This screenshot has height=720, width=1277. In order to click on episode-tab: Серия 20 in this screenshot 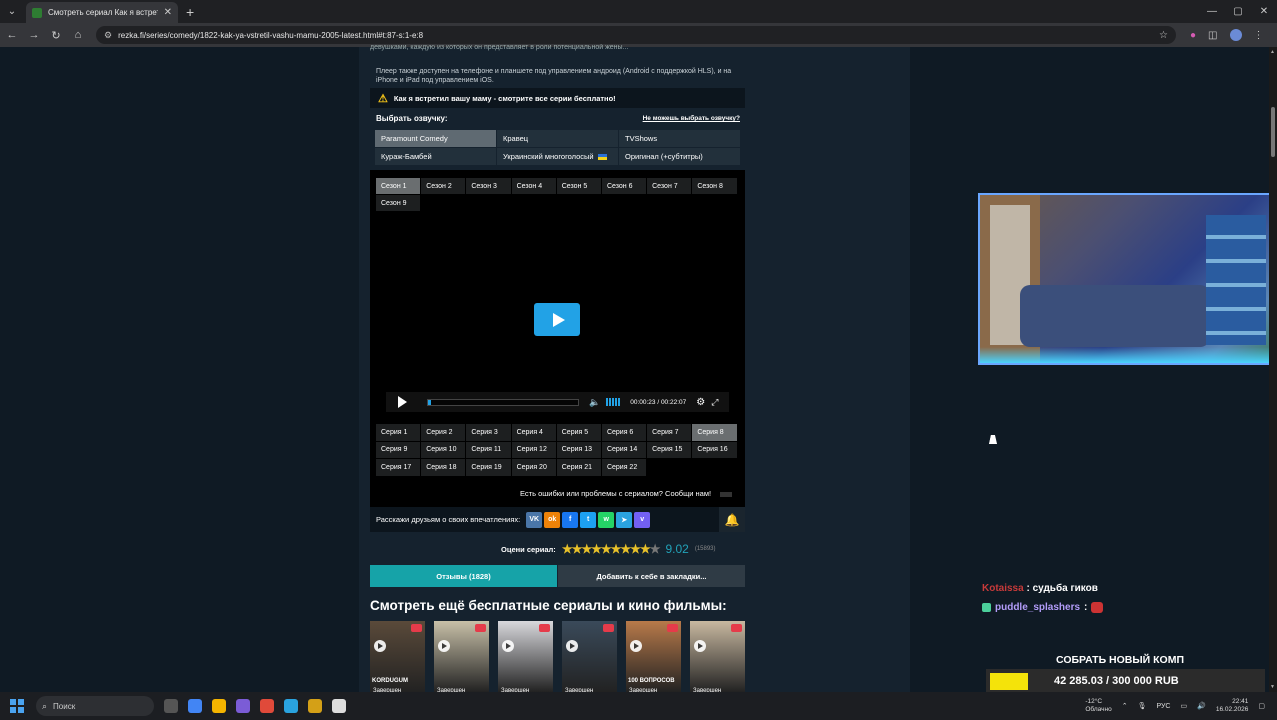, I will do `click(533, 467)`.